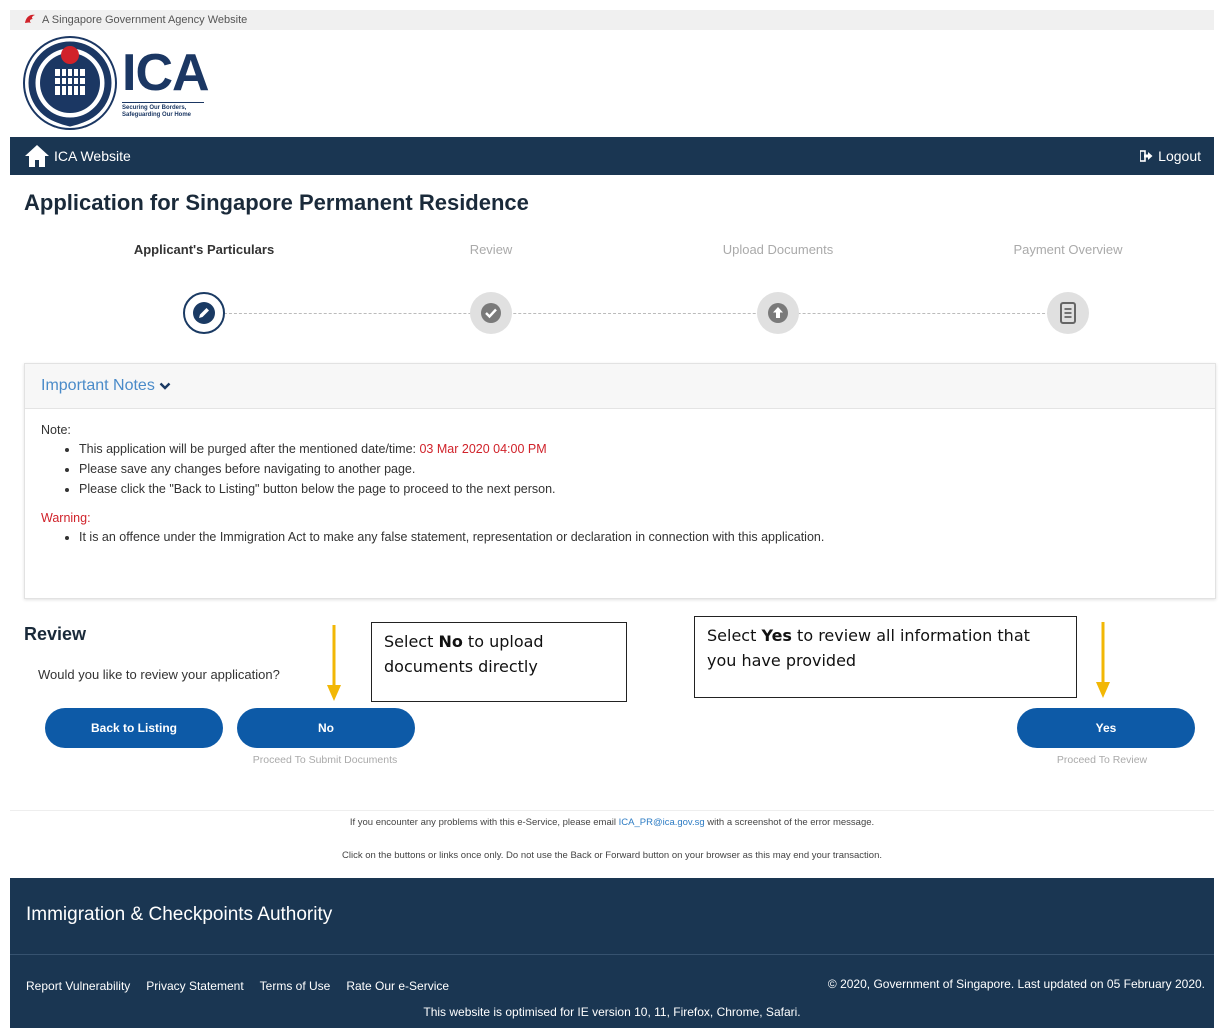  I want to click on document-list-icon, so click(1068, 313).